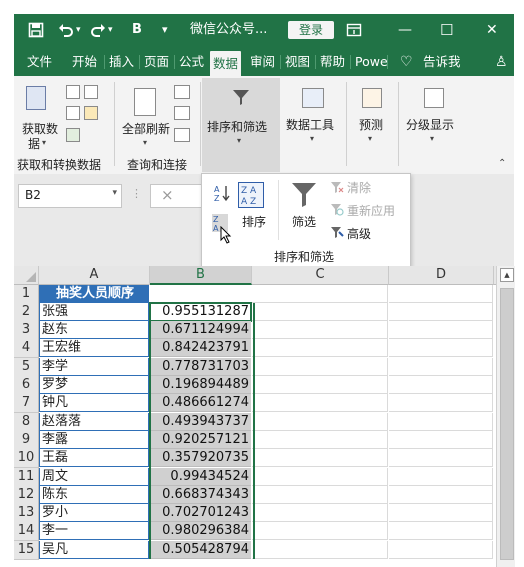 Image resolution: width=524 pixels, height=567 pixels. Describe the element at coordinates (94, 385) in the screenshot. I see `name-cell: 罗梦` at that location.